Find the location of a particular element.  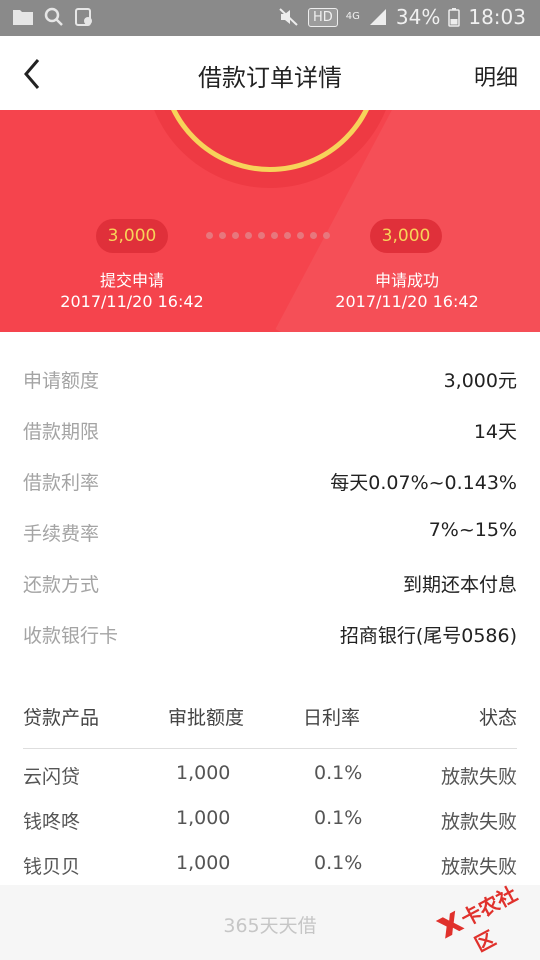

table-header-approved: 审批额度 is located at coordinates (206, 718).